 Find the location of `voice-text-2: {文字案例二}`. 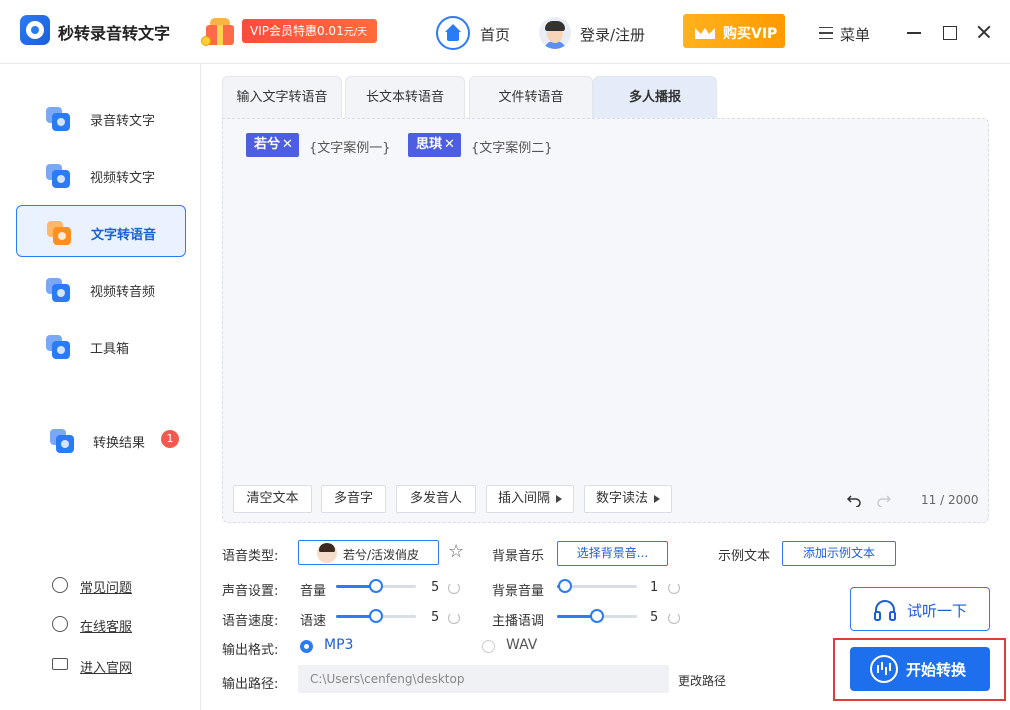

voice-text-2: {文字案例二} is located at coordinates (512, 148).